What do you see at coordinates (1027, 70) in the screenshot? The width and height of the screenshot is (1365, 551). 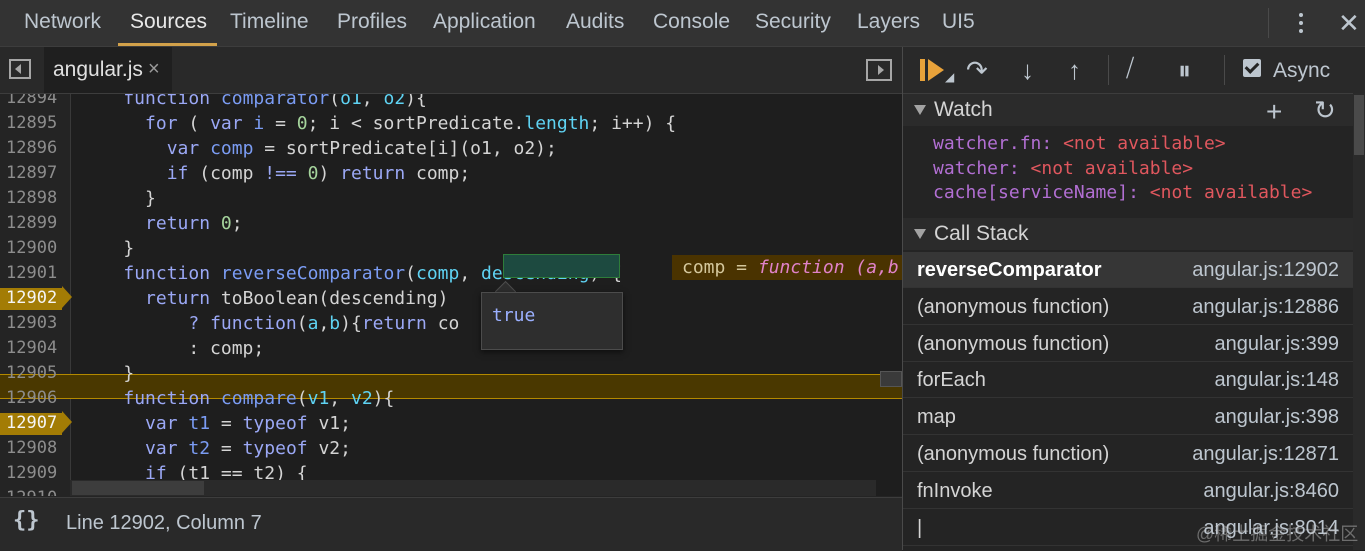 I see `step-into-icon: ↓` at bounding box center [1027, 70].